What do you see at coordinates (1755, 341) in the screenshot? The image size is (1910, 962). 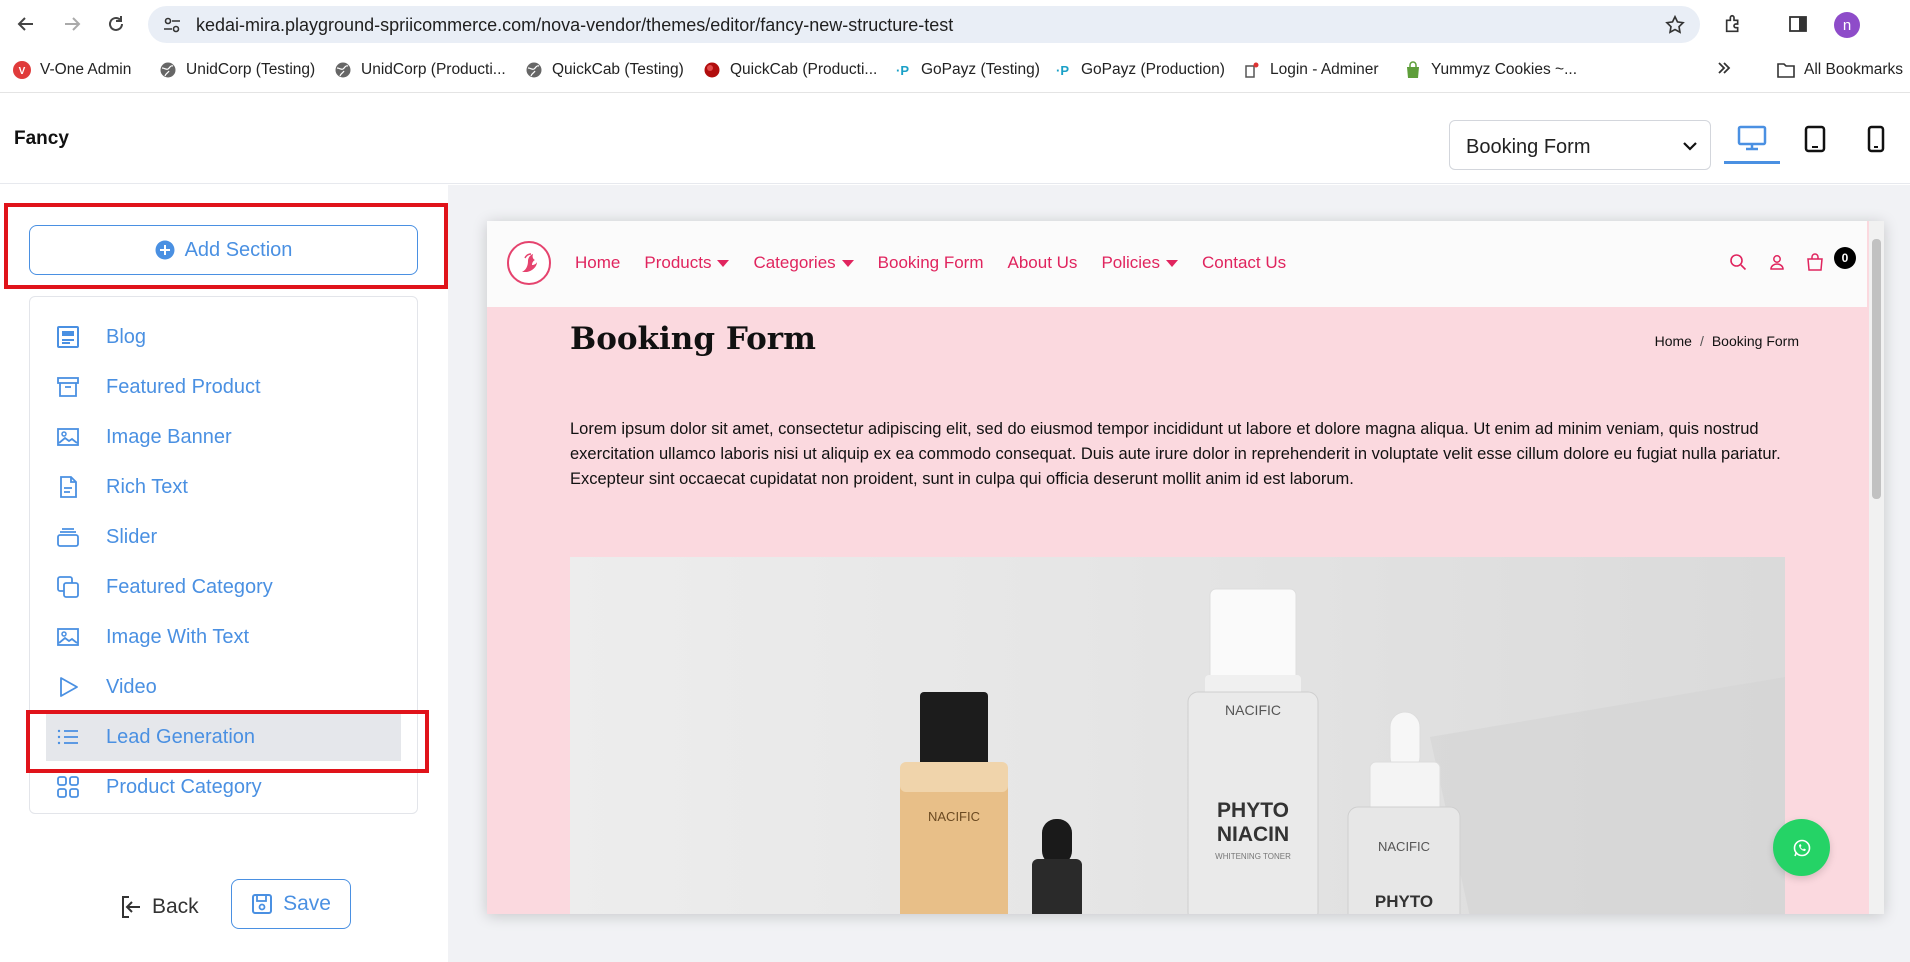 I see `breadcrumb-current: Booking Form` at bounding box center [1755, 341].